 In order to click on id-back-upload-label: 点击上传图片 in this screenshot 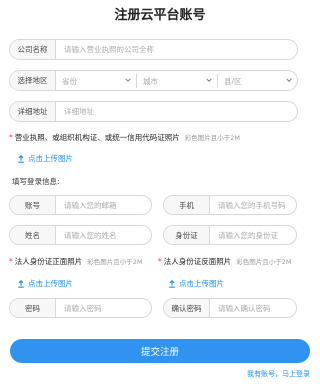, I will do `click(201, 283)`.